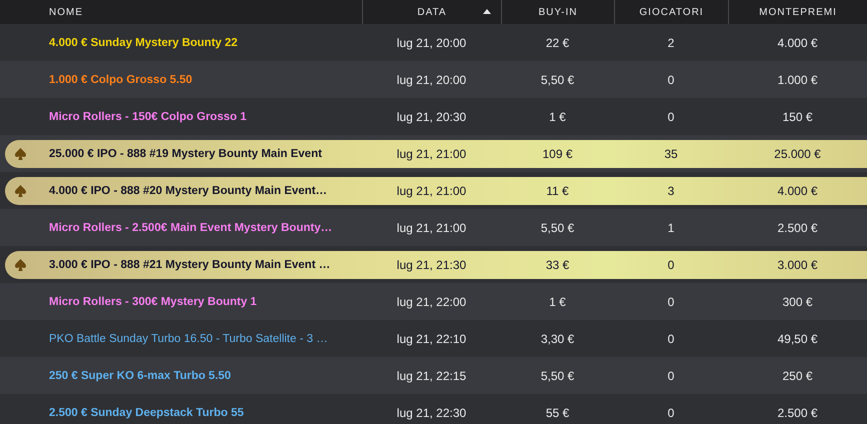 Image resolution: width=867 pixels, height=424 pixels. I want to click on tournament-name: 4.000 € Sunday Mystery Bounty 22, so click(181, 42).